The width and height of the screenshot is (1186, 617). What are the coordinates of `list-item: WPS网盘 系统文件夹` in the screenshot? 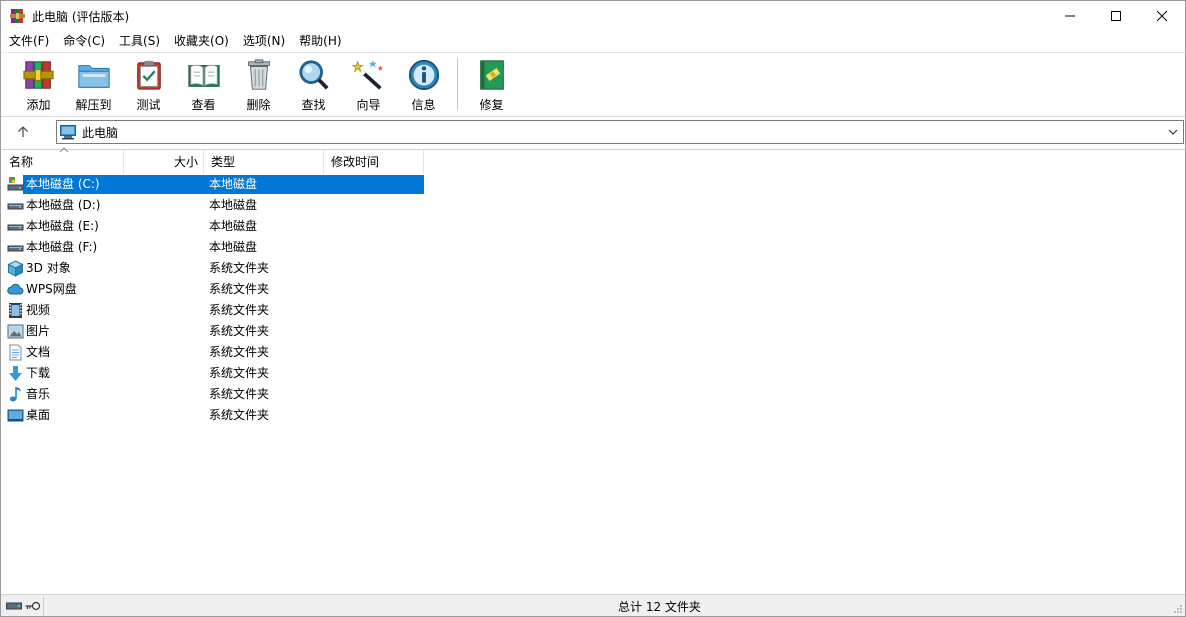 It's located at (213, 289).